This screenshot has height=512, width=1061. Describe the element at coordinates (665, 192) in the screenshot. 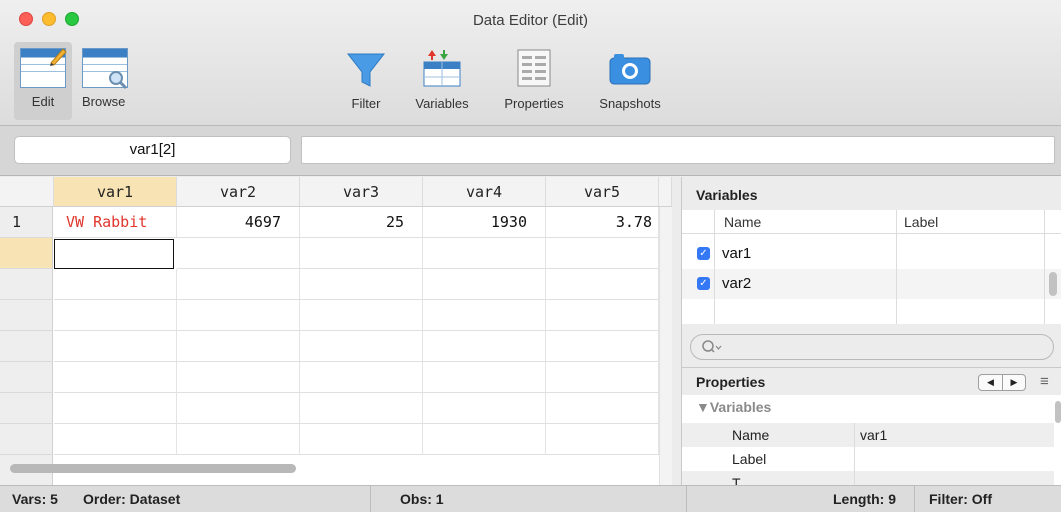

I see `column-header-filler` at that location.